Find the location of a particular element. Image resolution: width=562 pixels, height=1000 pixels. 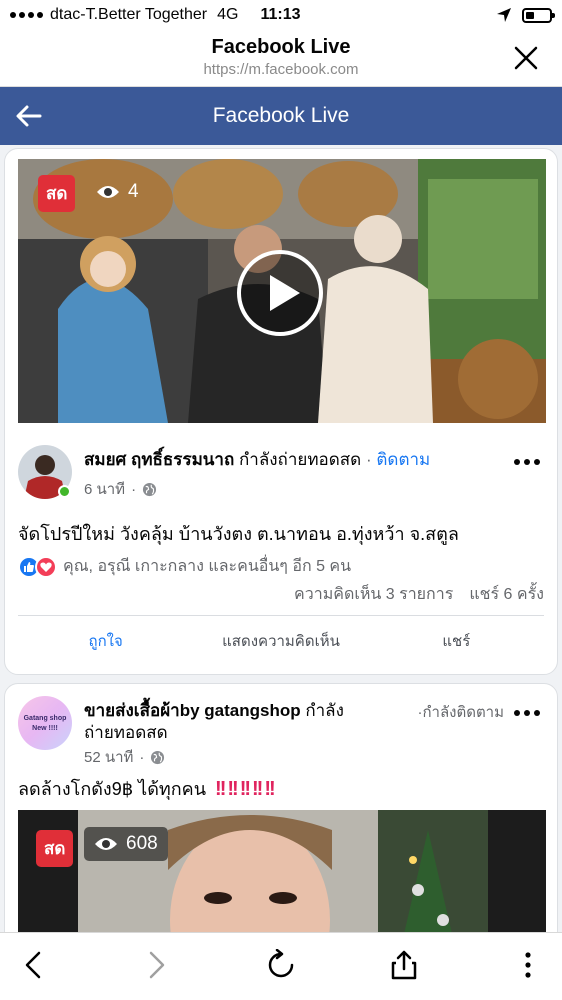

like-button: ถูกใจ is located at coordinates (105, 644).